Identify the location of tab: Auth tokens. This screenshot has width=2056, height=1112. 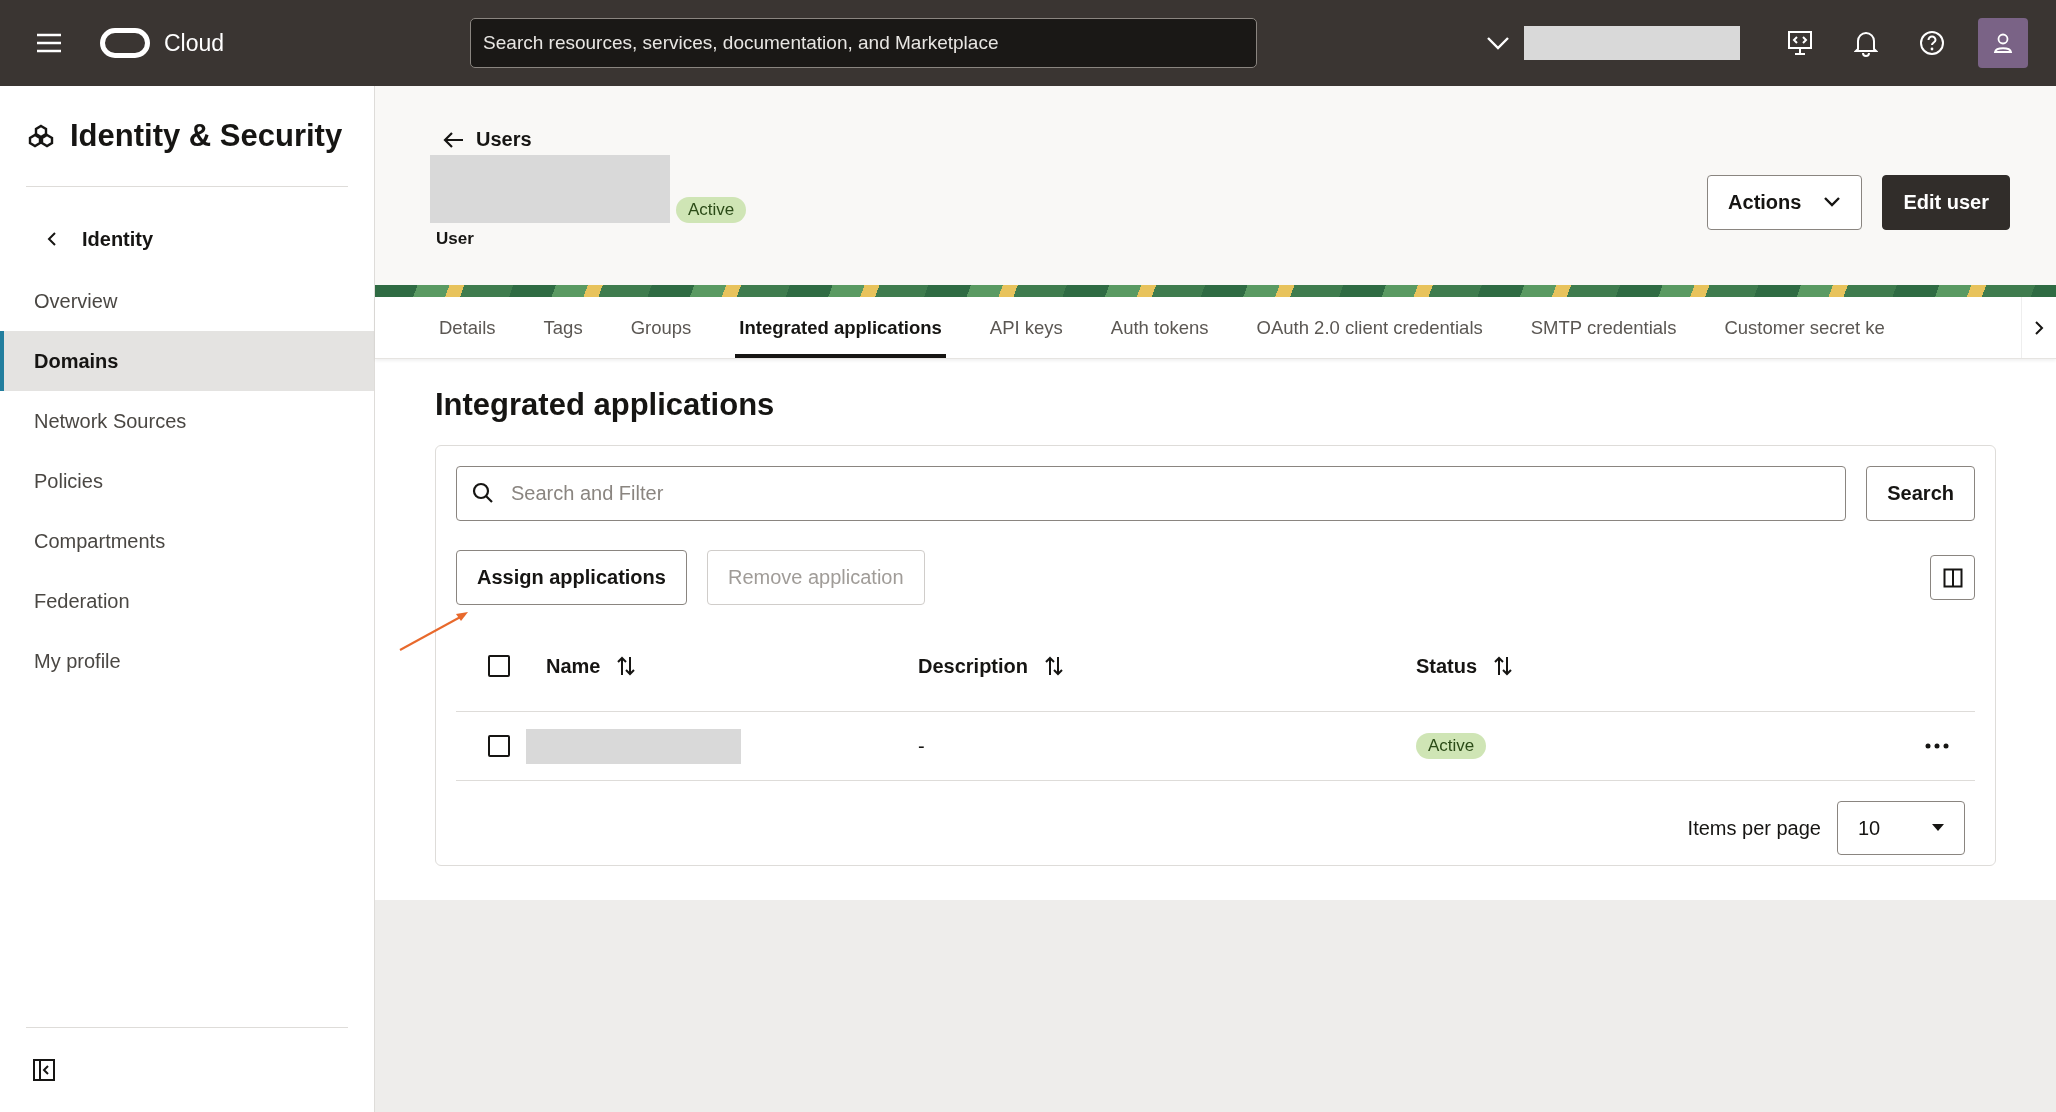
(1159, 327).